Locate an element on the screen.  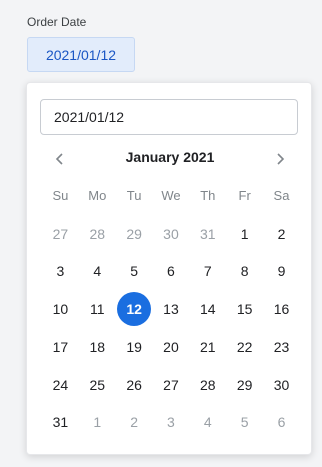
day-cell: 21 is located at coordinates (207, 347).